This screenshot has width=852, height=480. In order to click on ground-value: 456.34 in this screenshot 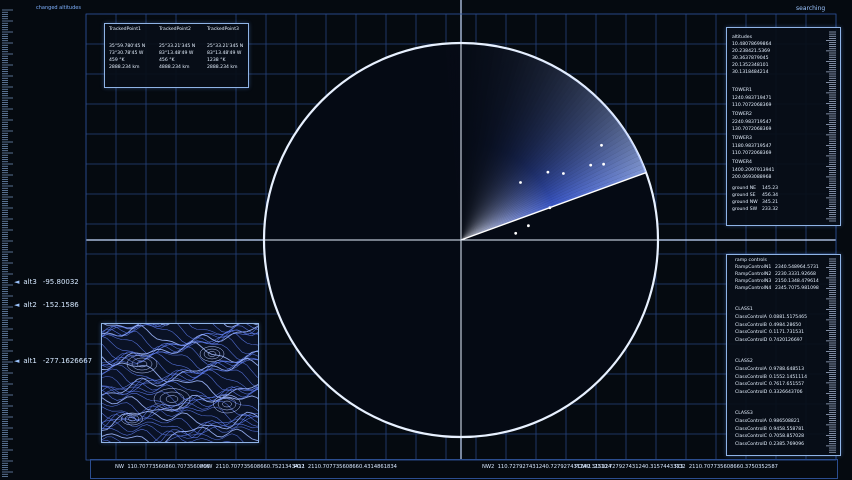, I will do `click(770, 195)`.